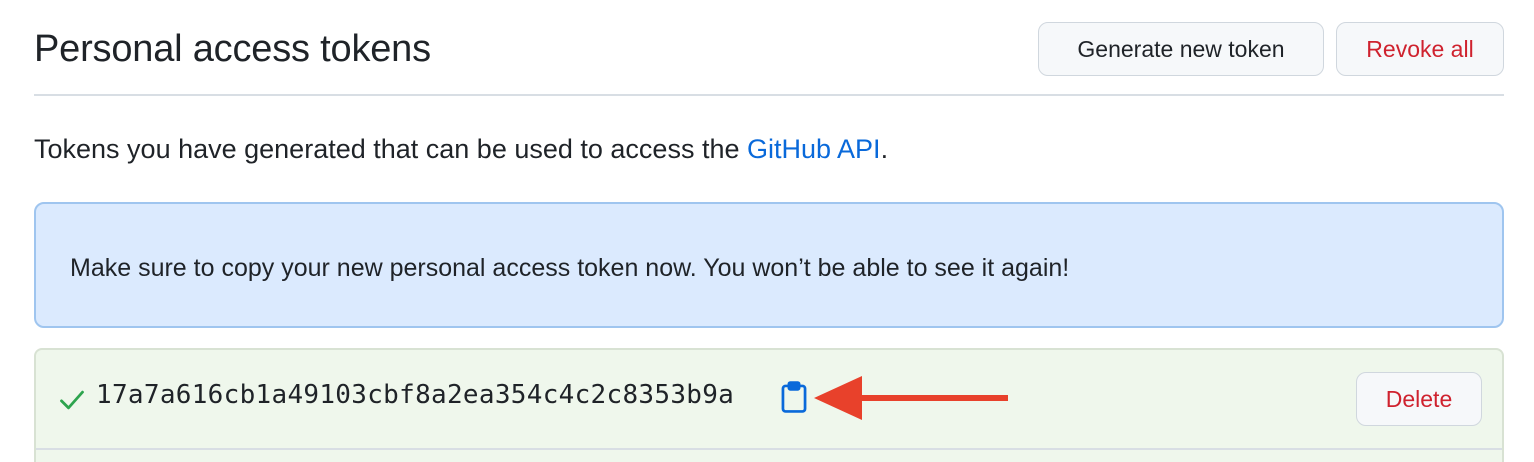  What do you see at coordinates (72, 400) in the screenshot?
I see `check-icon` at bounding box center [72, 400].